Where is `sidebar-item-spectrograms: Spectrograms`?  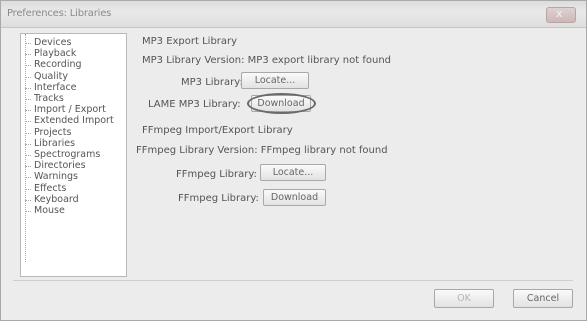 sidebar-item-spectrograms: Spectrograms is located at coordinates (73, 154).